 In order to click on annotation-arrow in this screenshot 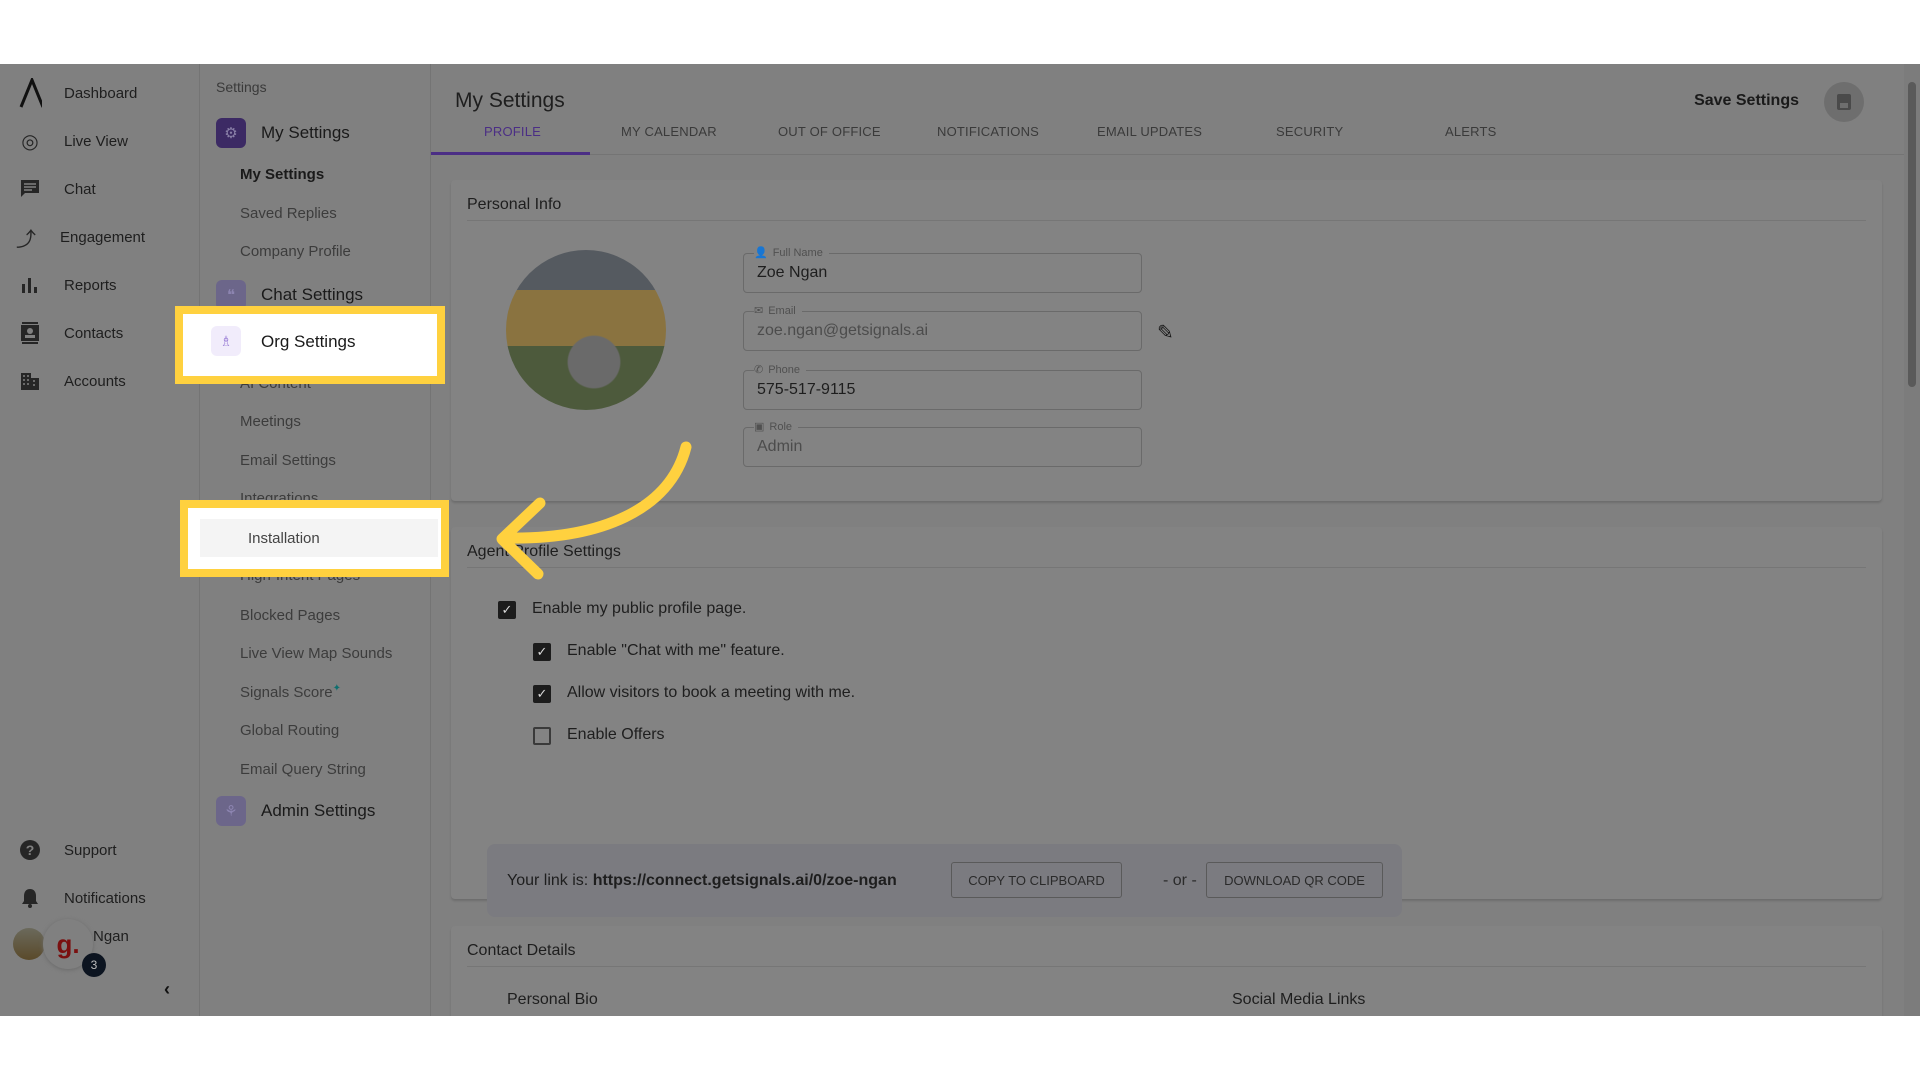, I will do `click(594, 510)`.